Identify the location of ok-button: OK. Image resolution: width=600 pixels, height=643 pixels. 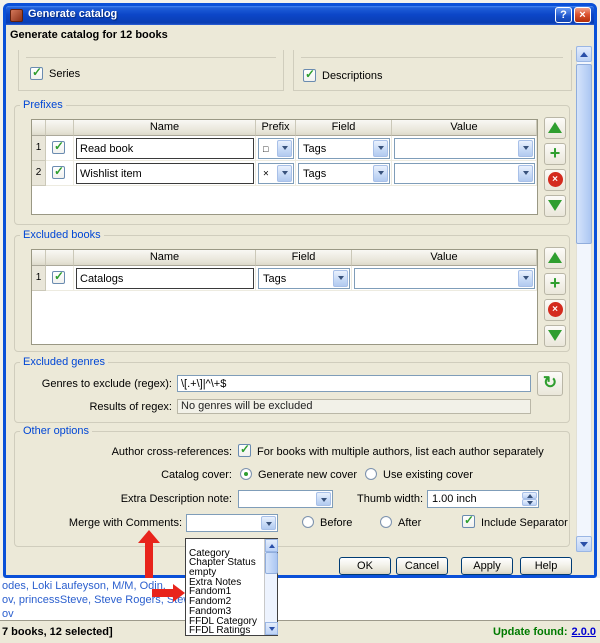
(365, 566).